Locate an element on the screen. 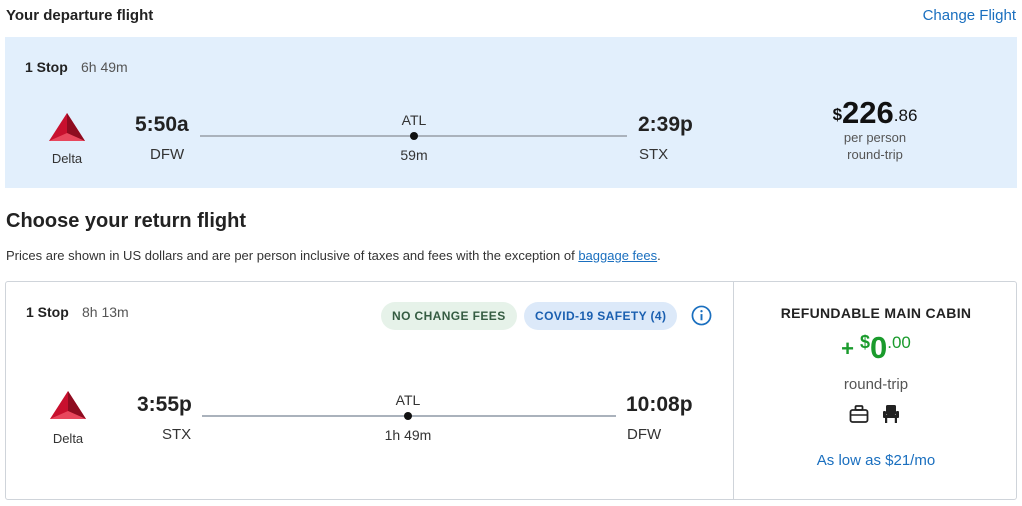 This screenshot has height=506, width=1022. fare-trip-type: round-trip is located at coordinates (876, 384).